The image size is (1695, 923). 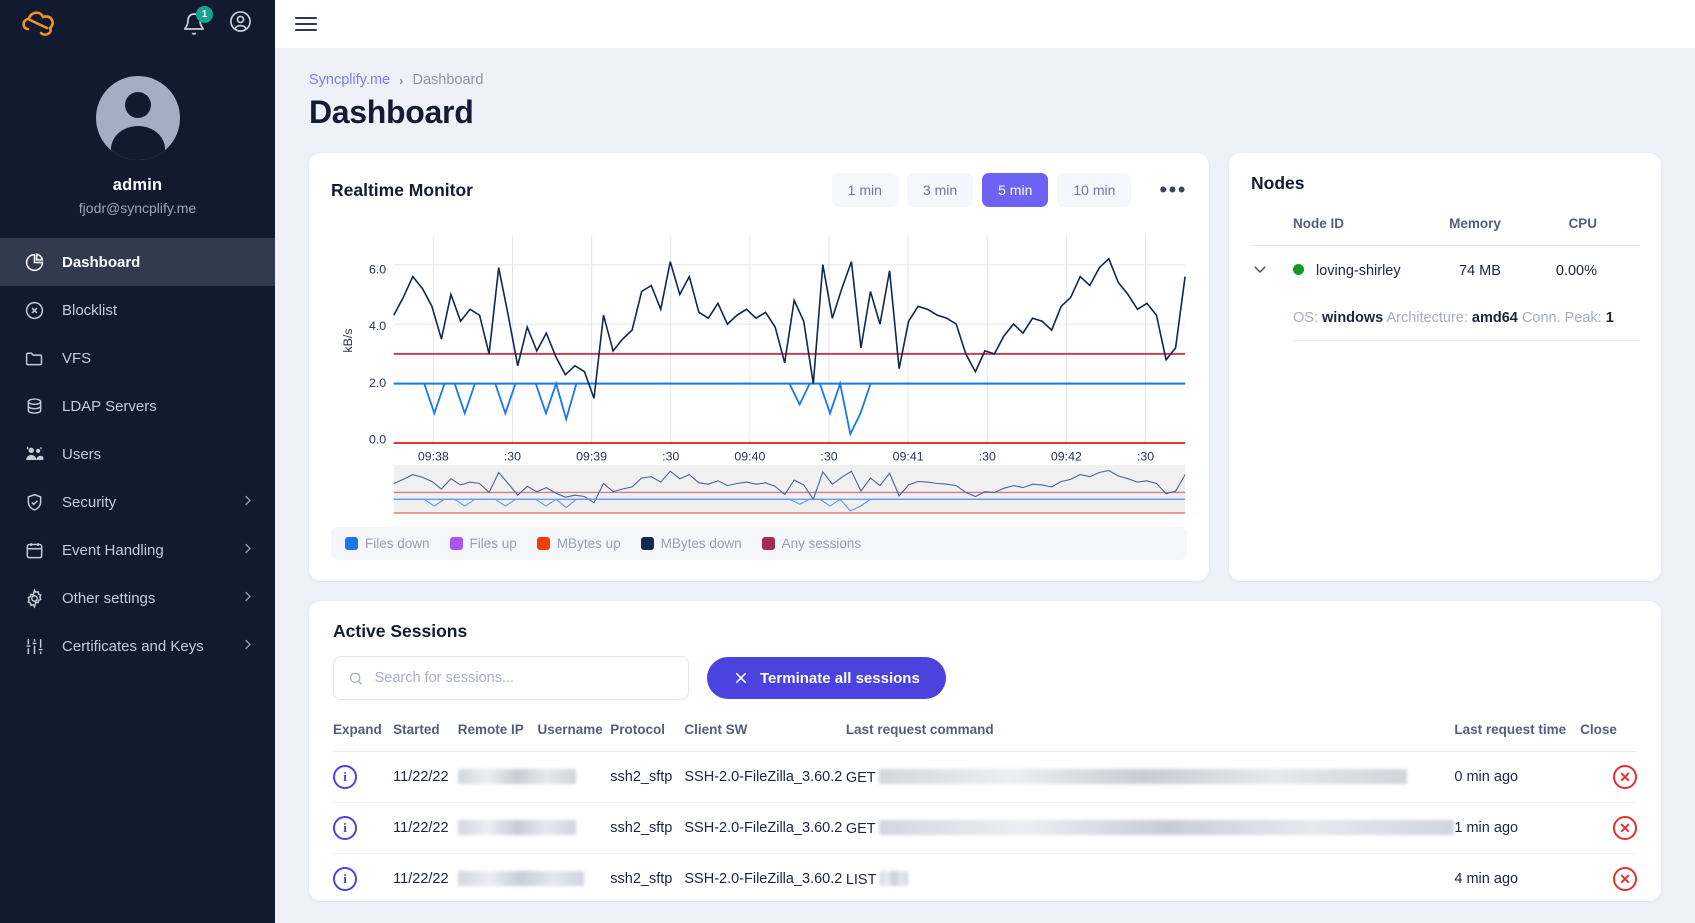 I want to click on monitor-title: Realtime Monitor, so click(x=402, y=189).